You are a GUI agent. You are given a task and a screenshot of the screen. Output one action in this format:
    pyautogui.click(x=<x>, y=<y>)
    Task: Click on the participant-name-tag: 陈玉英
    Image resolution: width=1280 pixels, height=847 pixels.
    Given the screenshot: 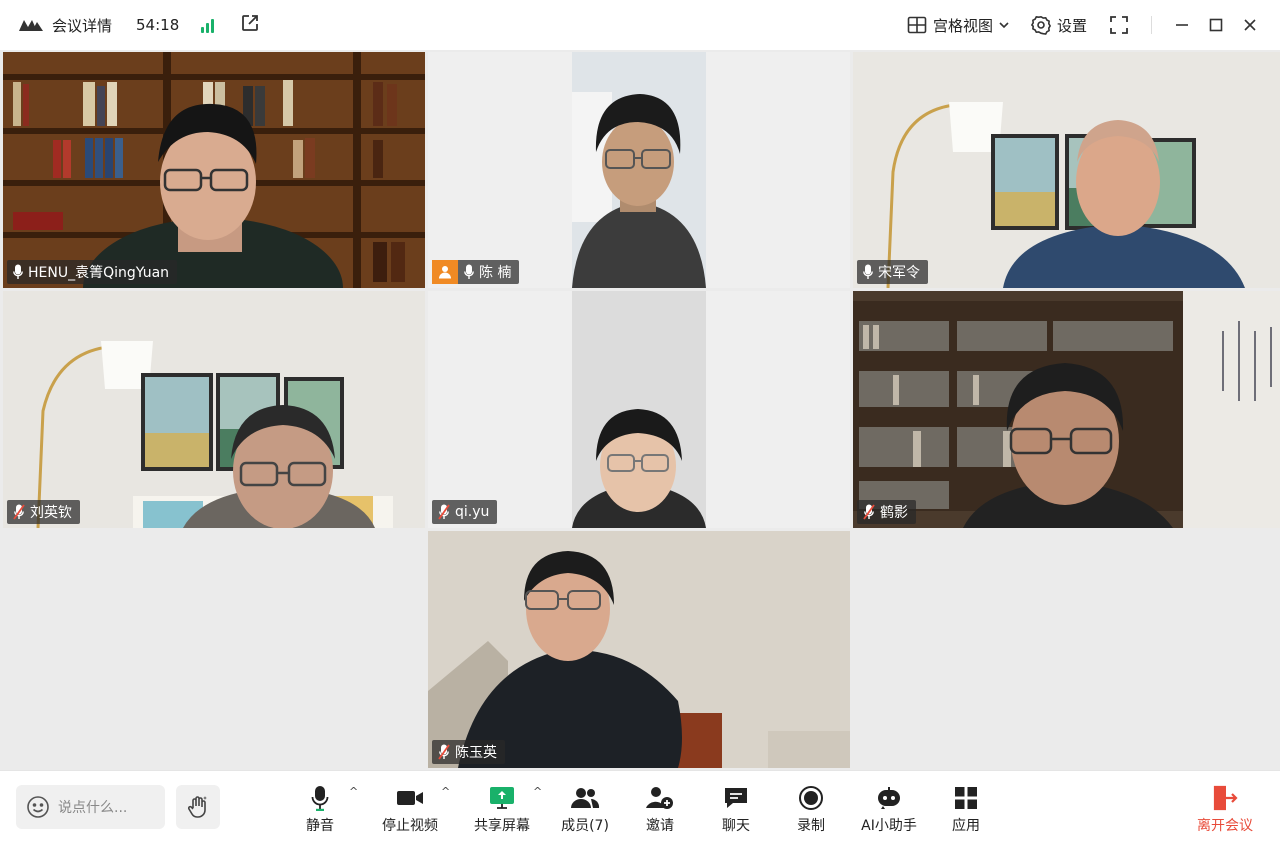 What is the action you would take?
    pyautogui.click(x=468, y=752)
    